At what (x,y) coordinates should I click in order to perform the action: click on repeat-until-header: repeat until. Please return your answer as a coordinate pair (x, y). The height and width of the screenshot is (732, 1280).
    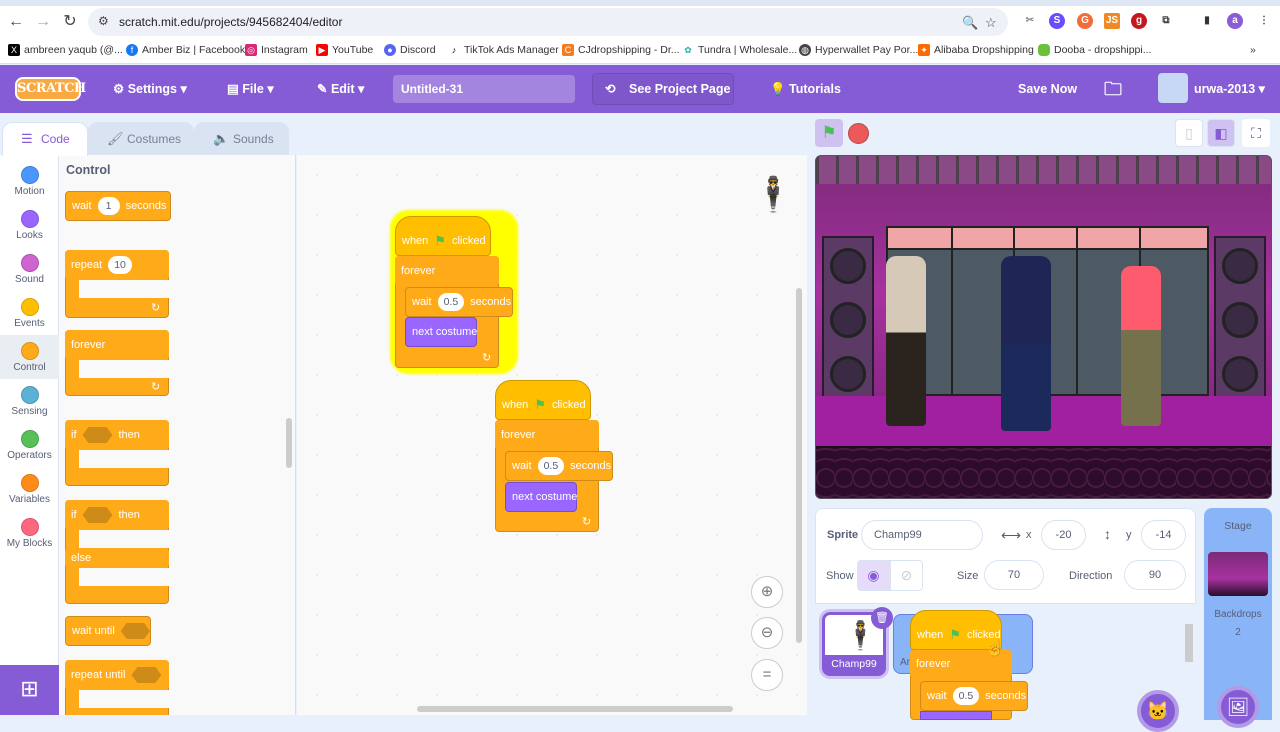
    Looking at the image, I should click on (117, 675).